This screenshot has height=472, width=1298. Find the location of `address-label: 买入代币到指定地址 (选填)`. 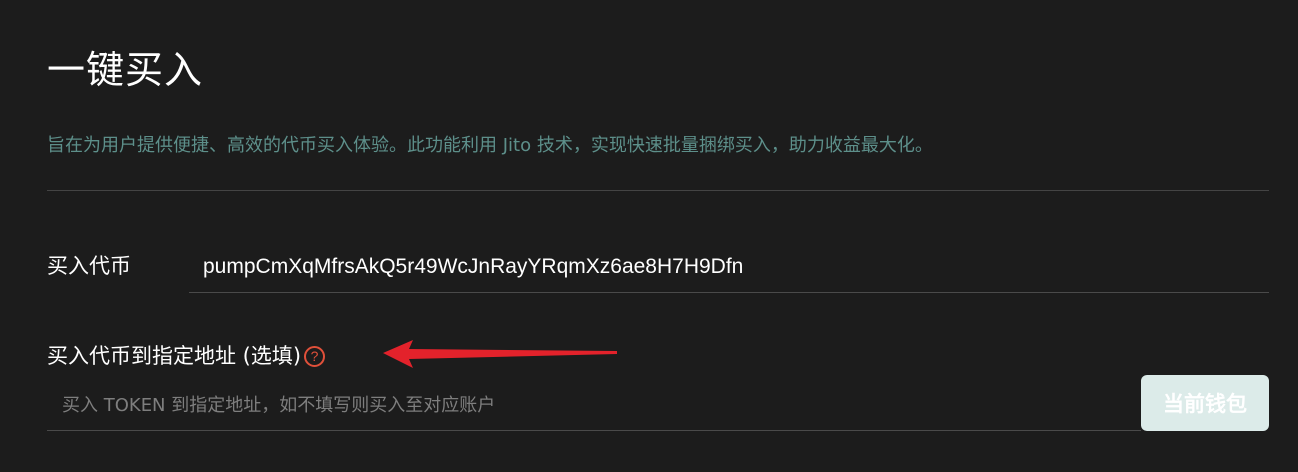

address-label: 买入代币到指定地址 (选填) is located at coordinates (174, 356).